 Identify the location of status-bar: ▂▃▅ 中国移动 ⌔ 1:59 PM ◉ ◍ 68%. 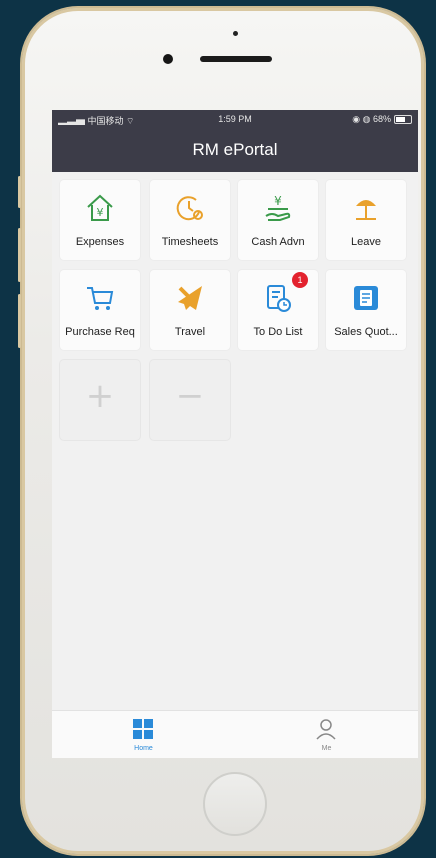
(235, 119).